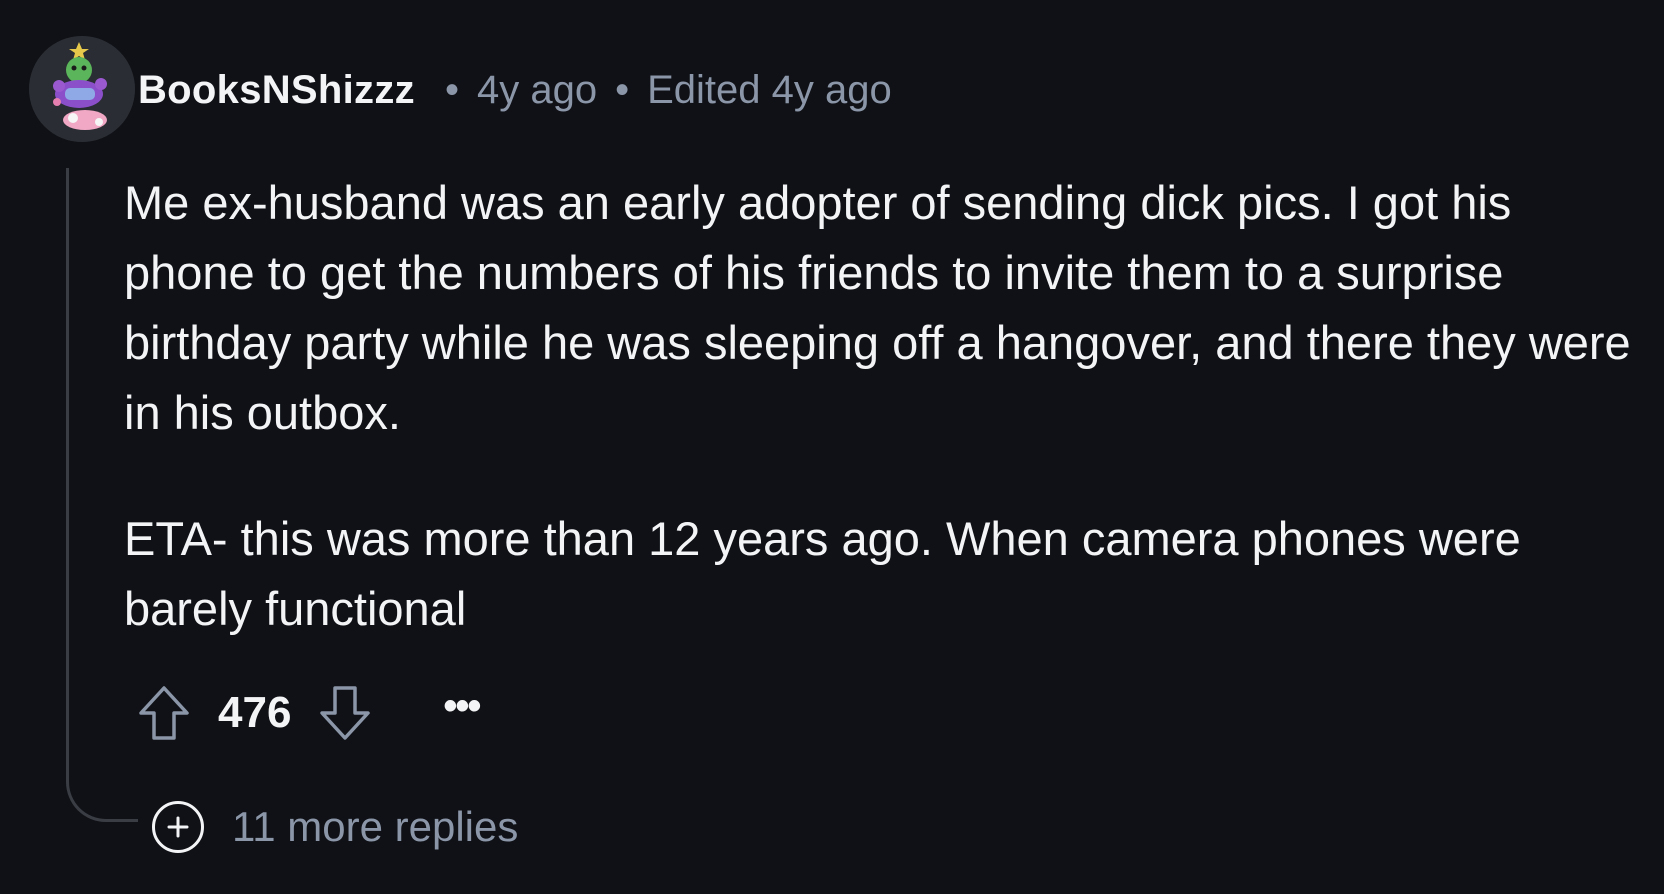  I want to click on upvote-arrow-icon, so click(164, 713).